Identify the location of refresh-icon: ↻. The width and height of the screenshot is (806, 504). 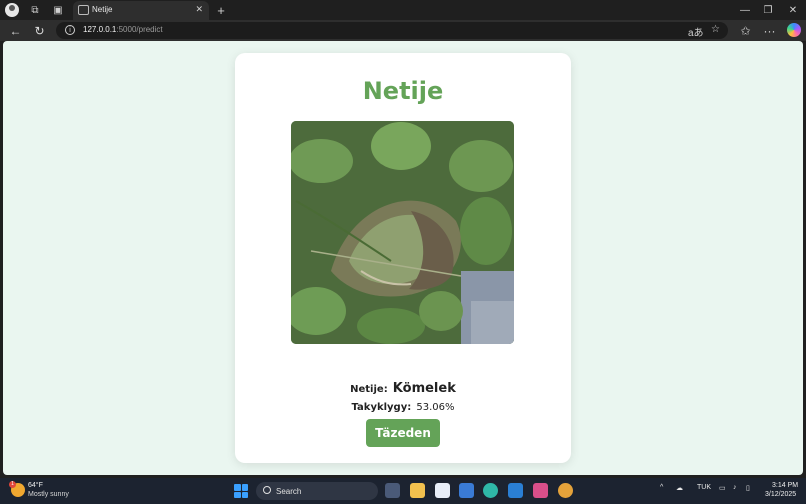
(39, 30).